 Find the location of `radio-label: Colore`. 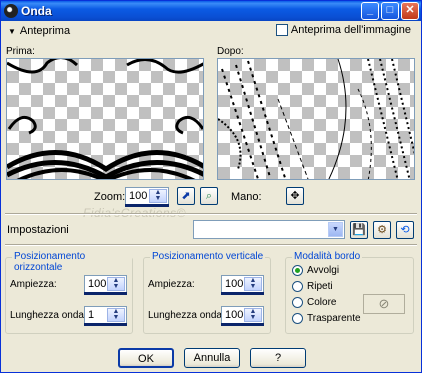

radio-label: Colore is located at coordinates (322, 302).